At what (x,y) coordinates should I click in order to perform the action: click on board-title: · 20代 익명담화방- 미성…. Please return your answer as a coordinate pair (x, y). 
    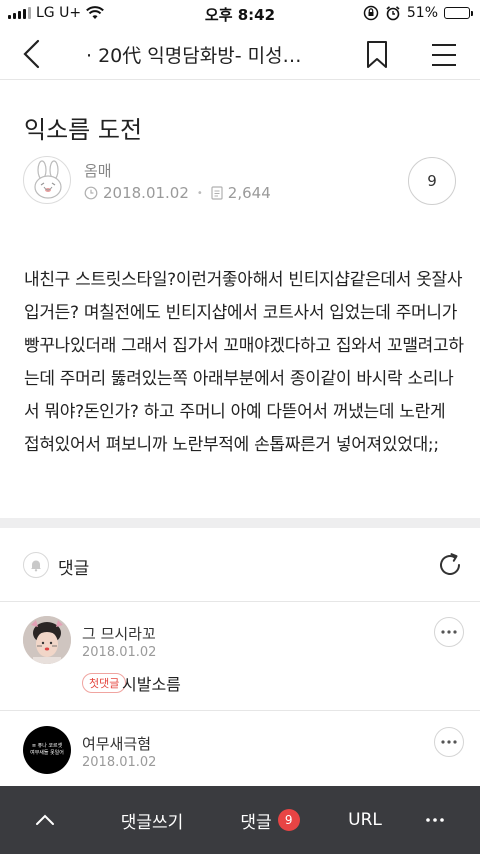
    Looking at the image, I should click on (211, 54).